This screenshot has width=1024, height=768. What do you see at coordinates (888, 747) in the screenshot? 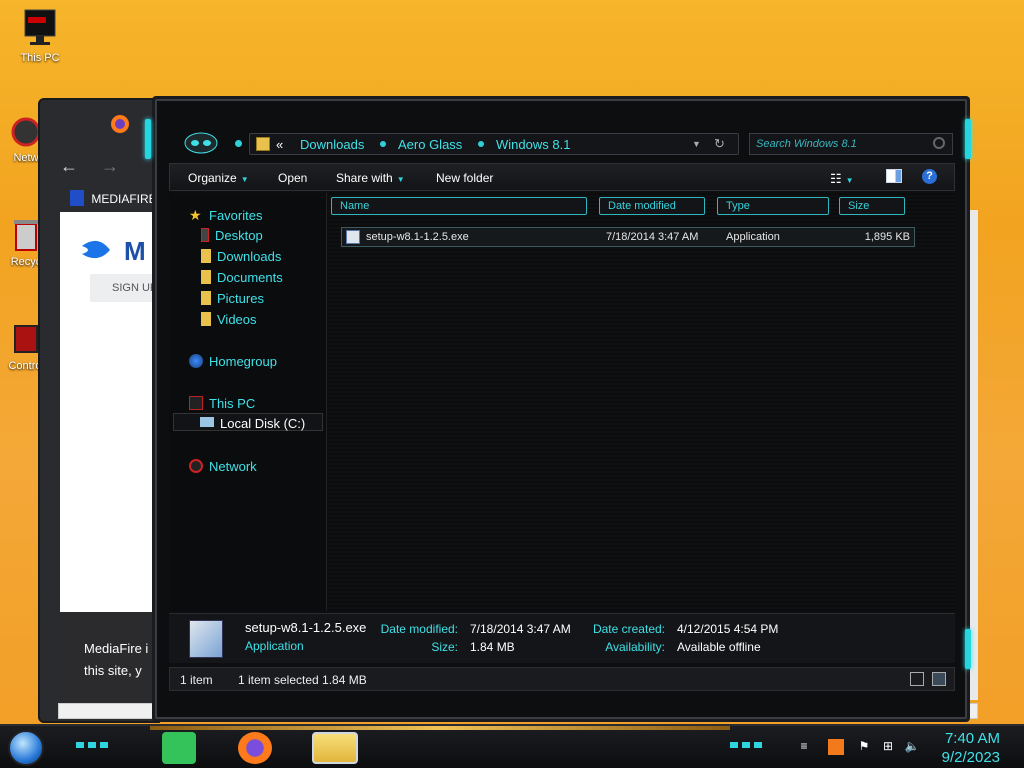
I see `network-tray-icon: ⊞` at bounding box center [888, 747].